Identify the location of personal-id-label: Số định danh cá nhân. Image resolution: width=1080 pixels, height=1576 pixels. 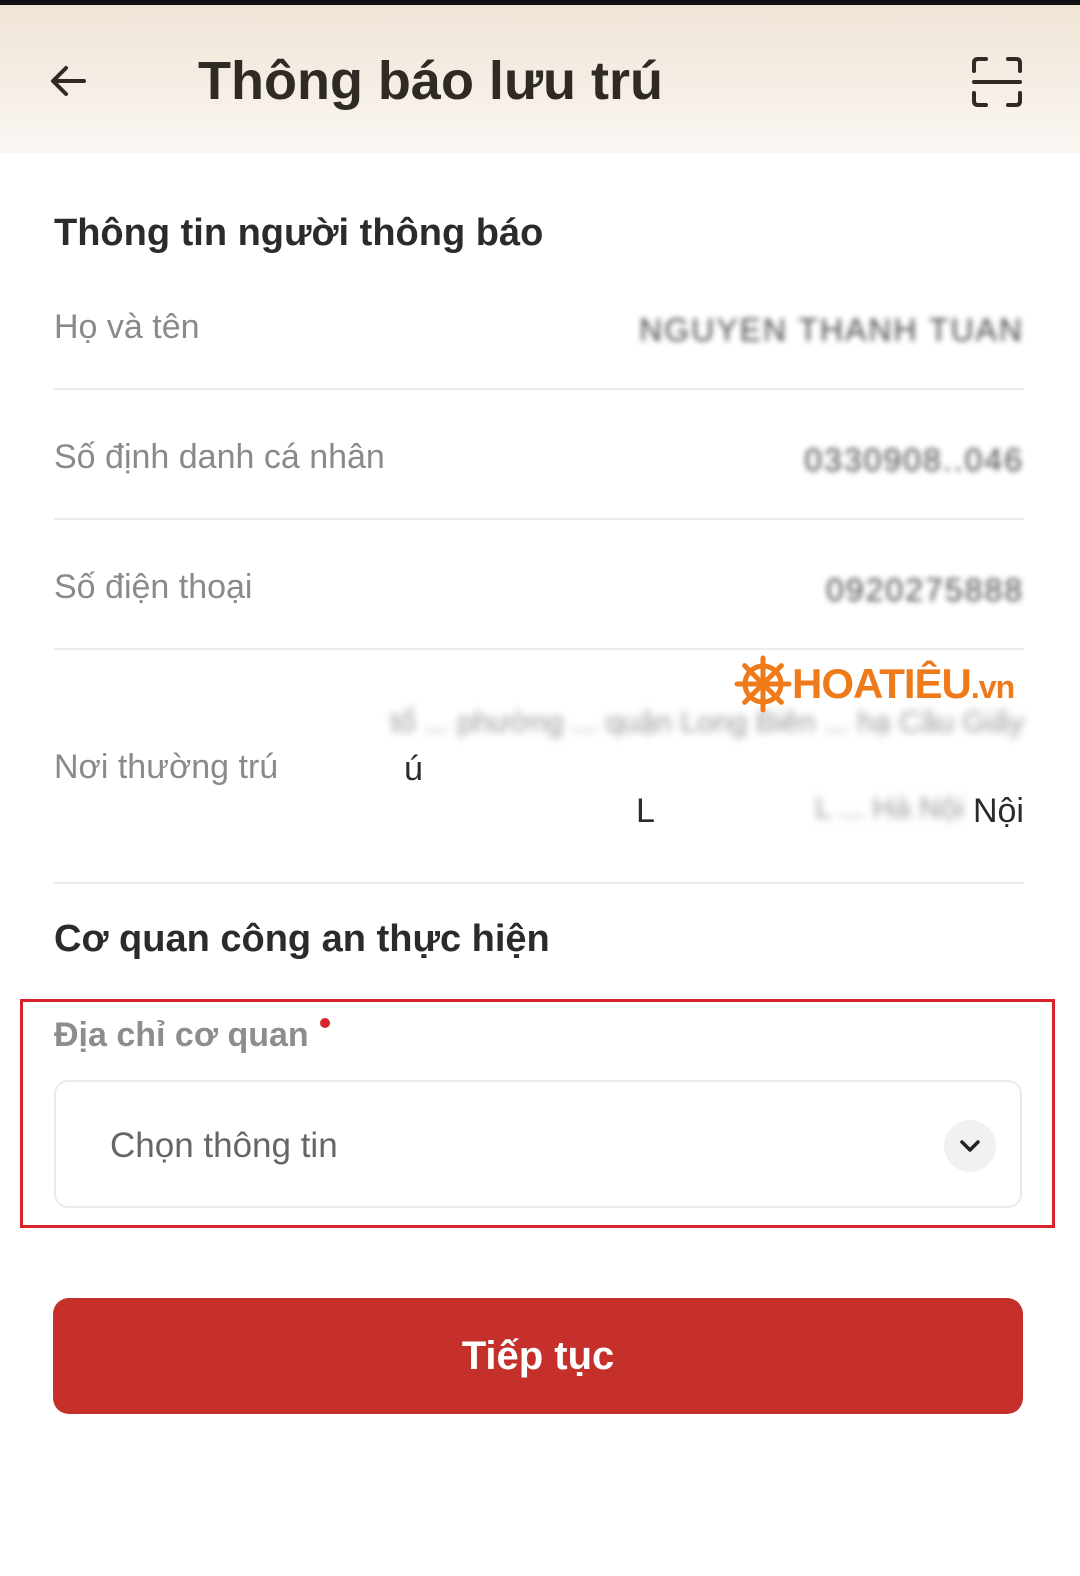
(219, 457).